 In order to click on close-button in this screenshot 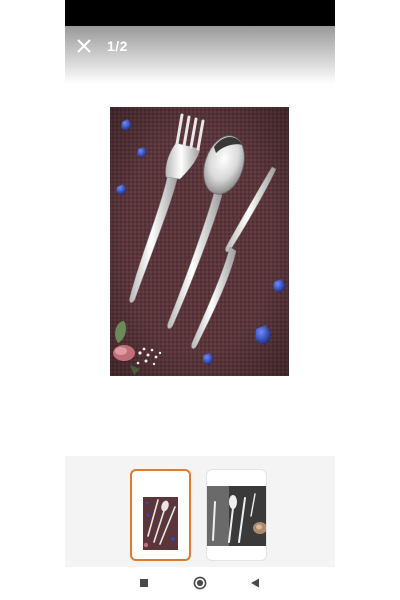, I will do `click(84, 46)`.